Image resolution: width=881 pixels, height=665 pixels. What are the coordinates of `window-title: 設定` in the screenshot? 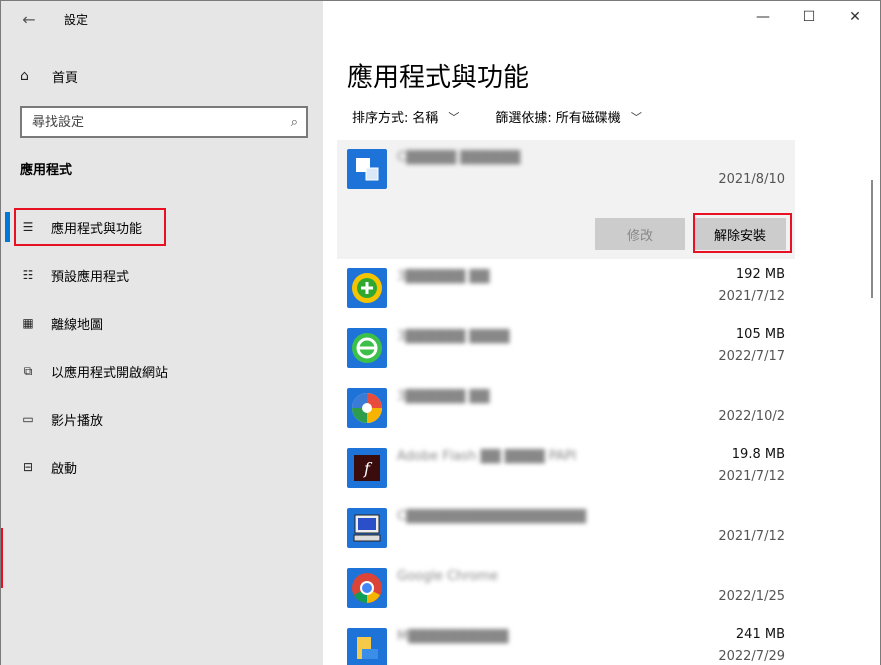 It's located at (76, 20).